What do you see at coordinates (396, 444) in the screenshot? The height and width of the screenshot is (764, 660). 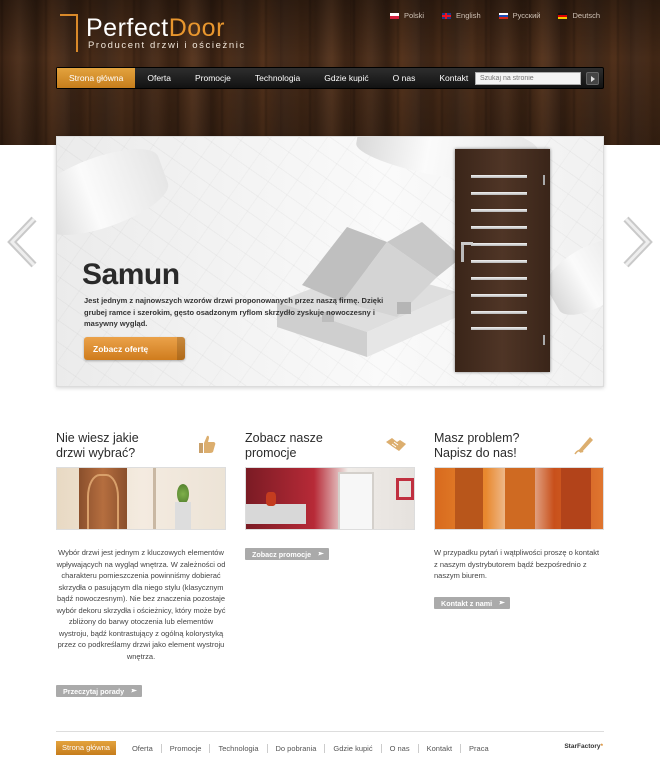 I see `handshake-icon` at bounding box center [396, 444].